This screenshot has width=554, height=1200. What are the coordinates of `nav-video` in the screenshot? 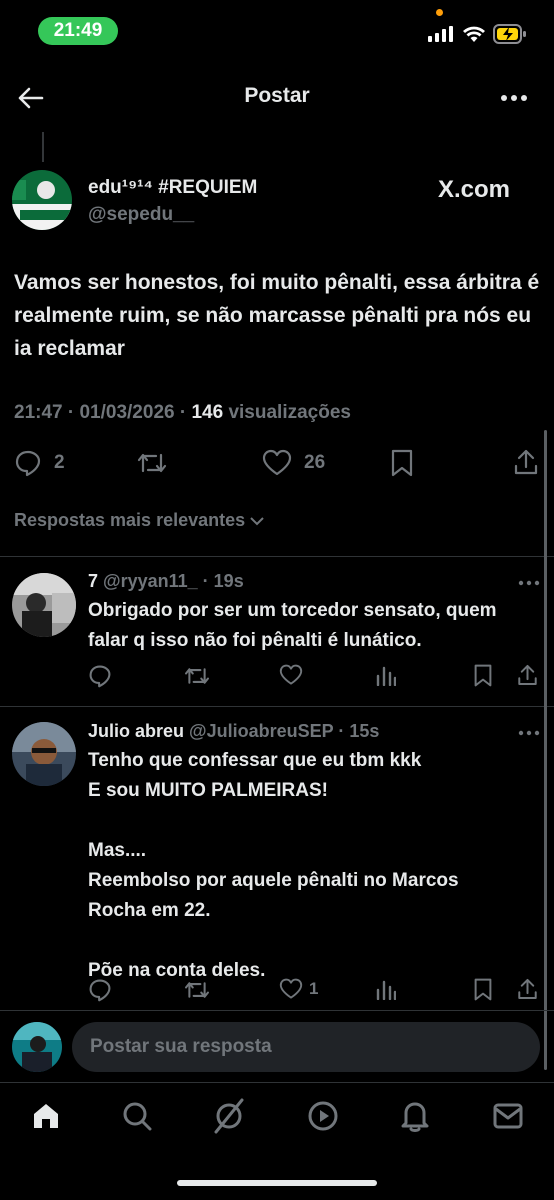 It's located at (323, 1116).